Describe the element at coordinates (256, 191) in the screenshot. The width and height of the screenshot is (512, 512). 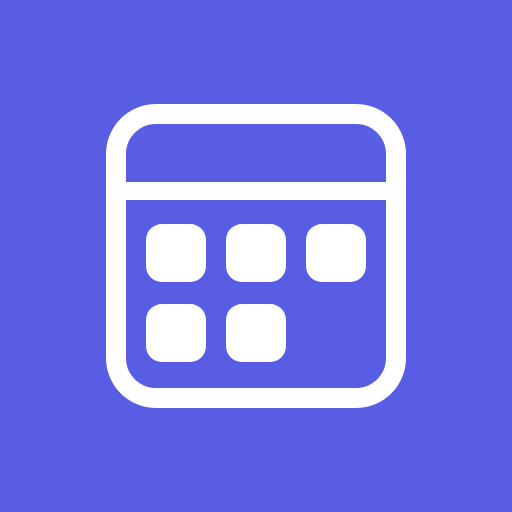
I see `calendar-header-divider` at that location.